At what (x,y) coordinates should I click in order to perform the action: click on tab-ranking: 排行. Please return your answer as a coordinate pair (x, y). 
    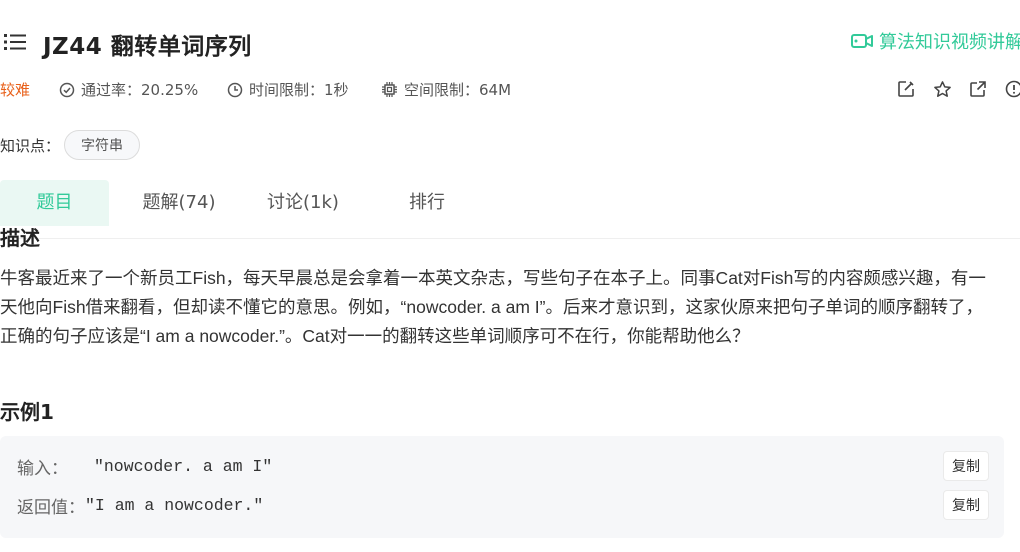
    Looking at the image, I should click on (427, 203).